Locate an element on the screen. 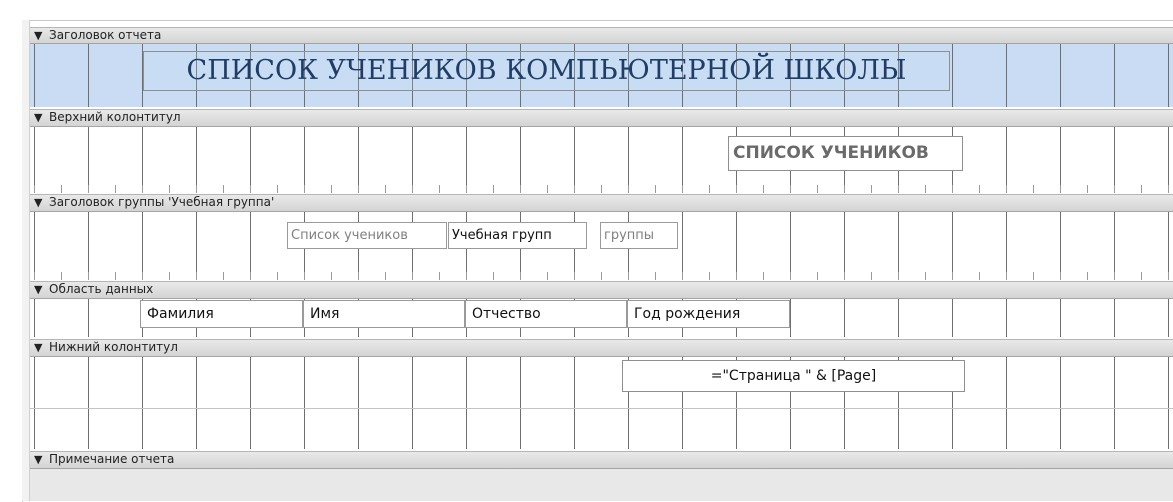 The height and width of the screenshot is (502, 1173). report-title: СПИСОК УЧЕНИКОВ КОМПЬЮТЕРНОЙ ШКОЛЫ is located at coordinates (546, 71).